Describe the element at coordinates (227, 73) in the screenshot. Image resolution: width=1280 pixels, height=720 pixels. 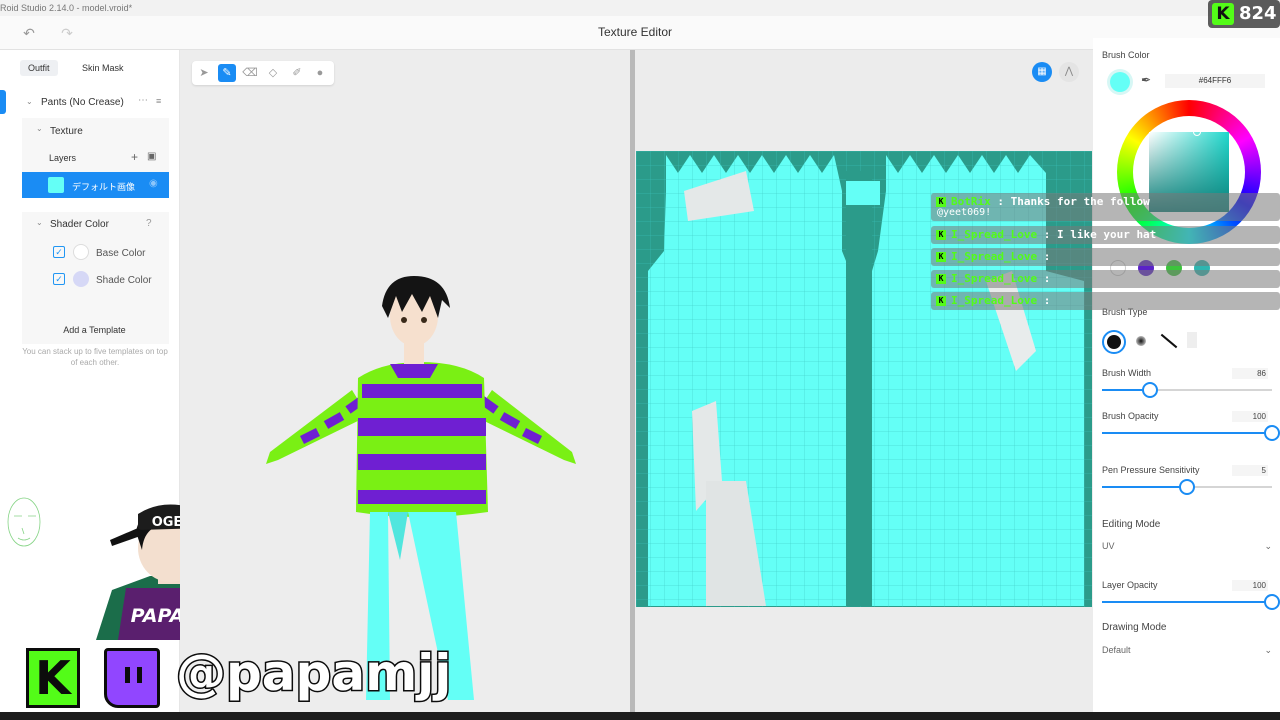
I see `pen-tool-icon: ✎` at that location.